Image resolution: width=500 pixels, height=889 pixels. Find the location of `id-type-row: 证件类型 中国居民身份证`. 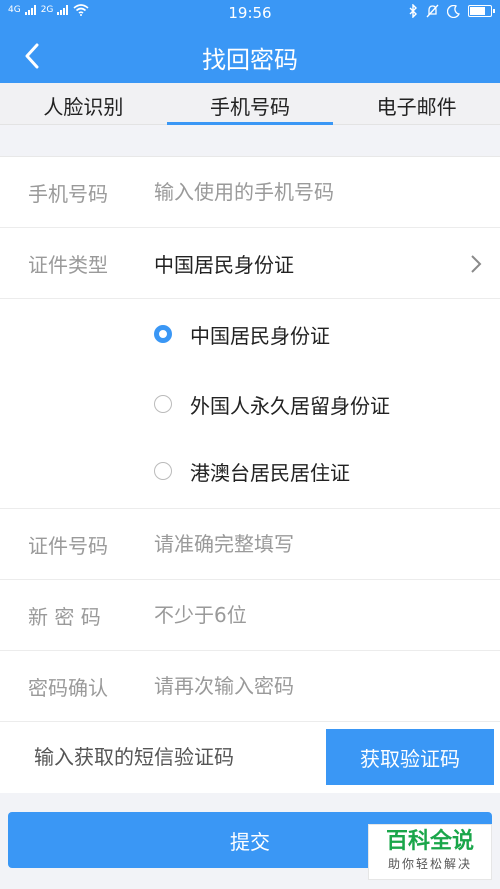

id-type-row: 证件类型 中国居民身份证 is located at coordinates (250, 263).